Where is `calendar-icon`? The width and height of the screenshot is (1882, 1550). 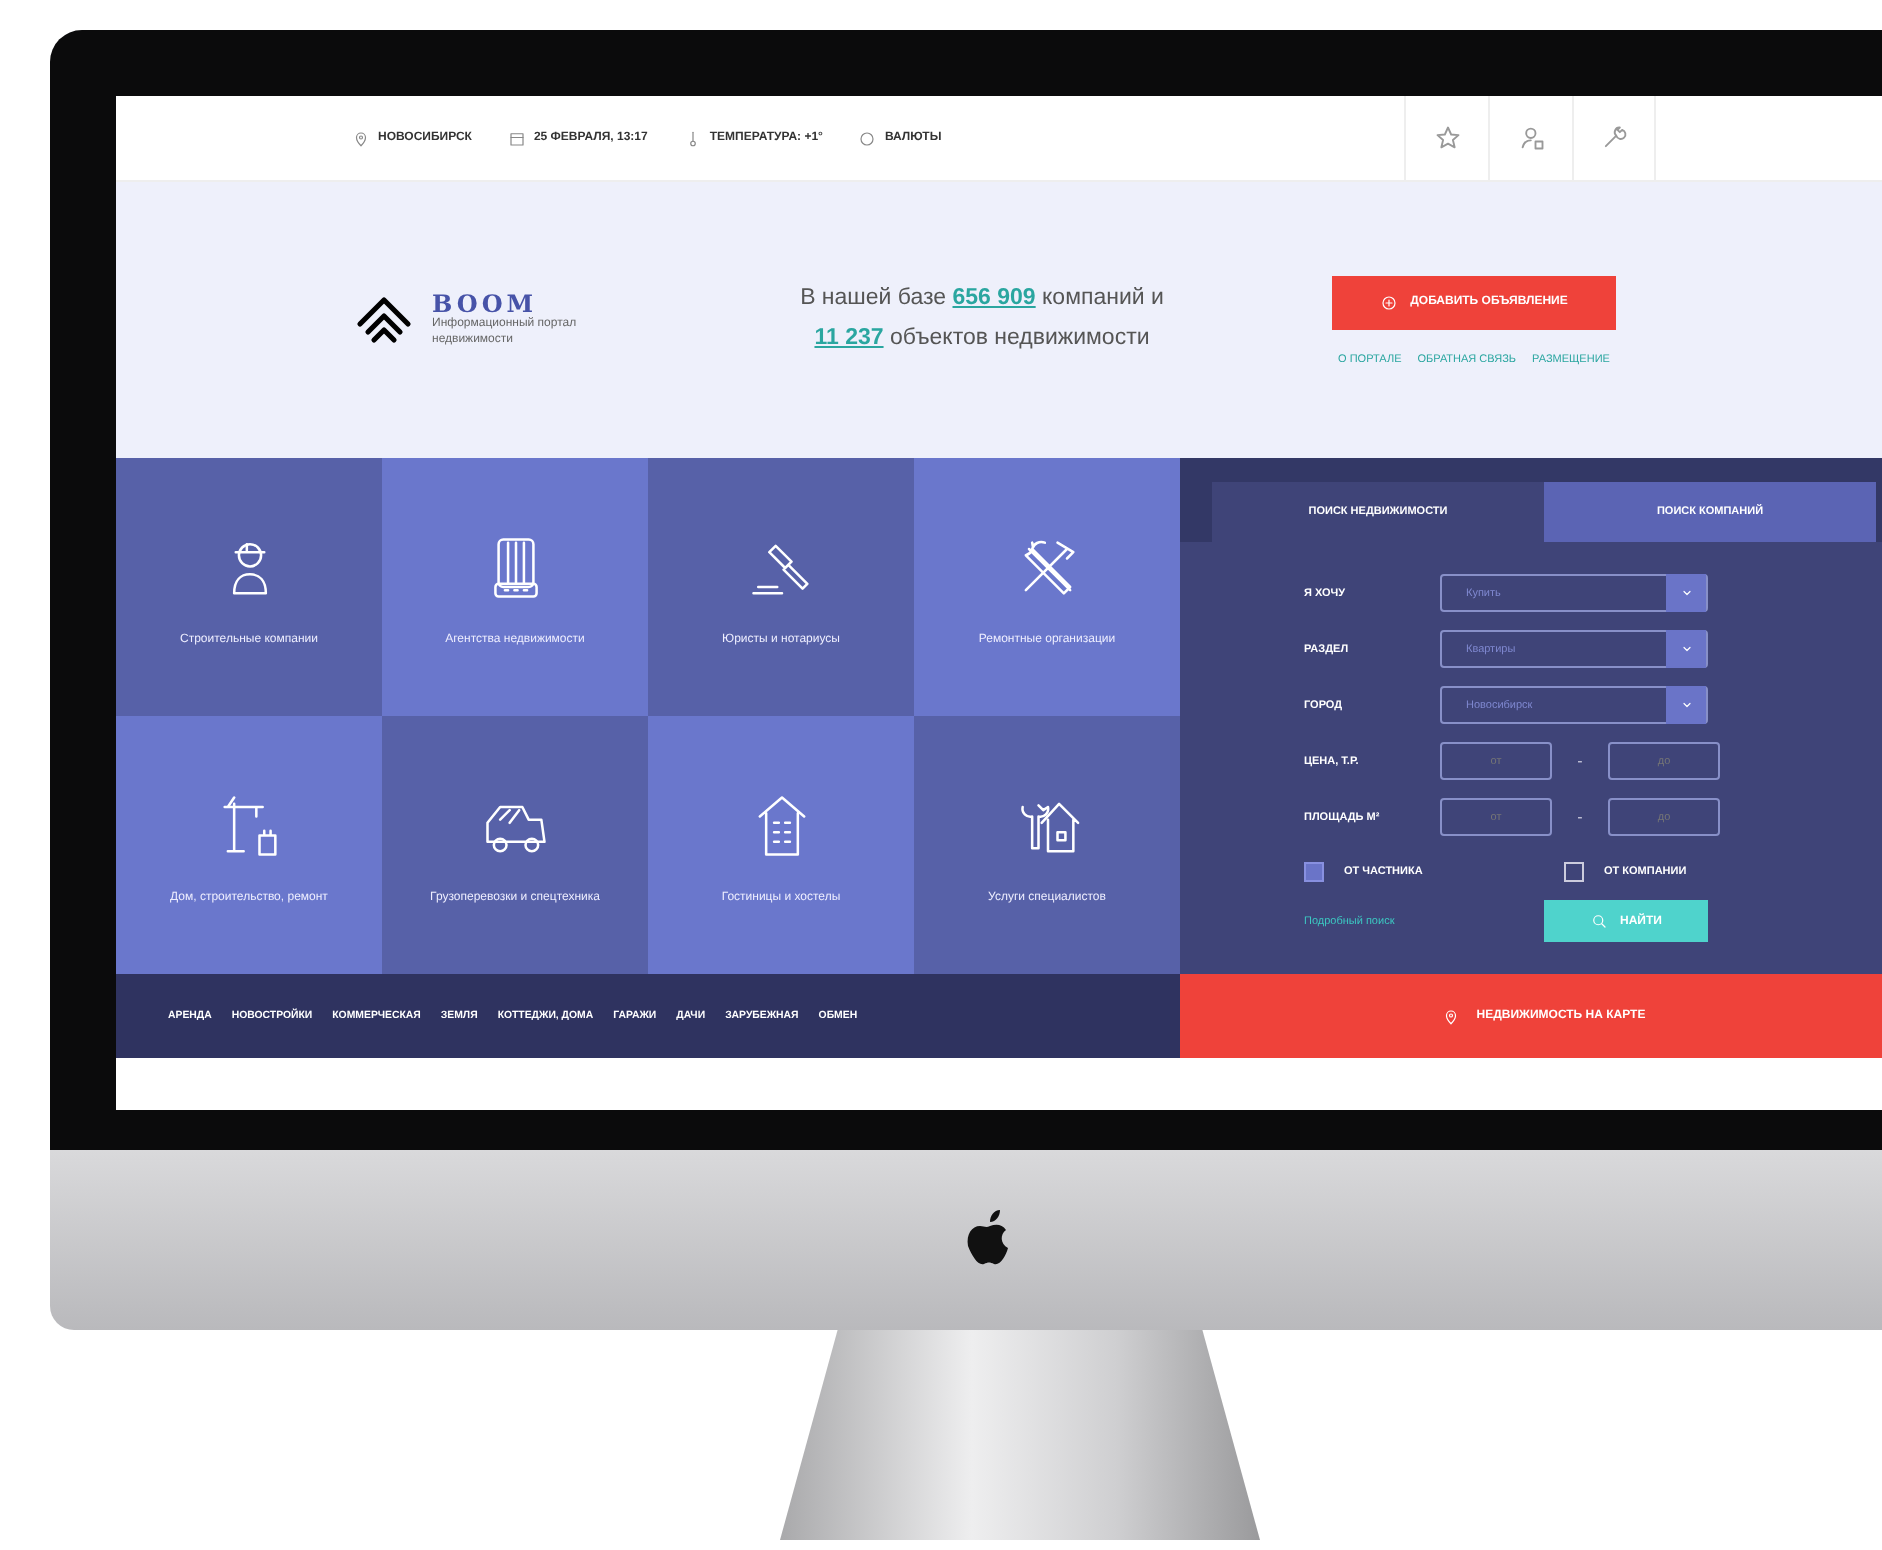 calendar-icon is located at coordinates (516, 138).